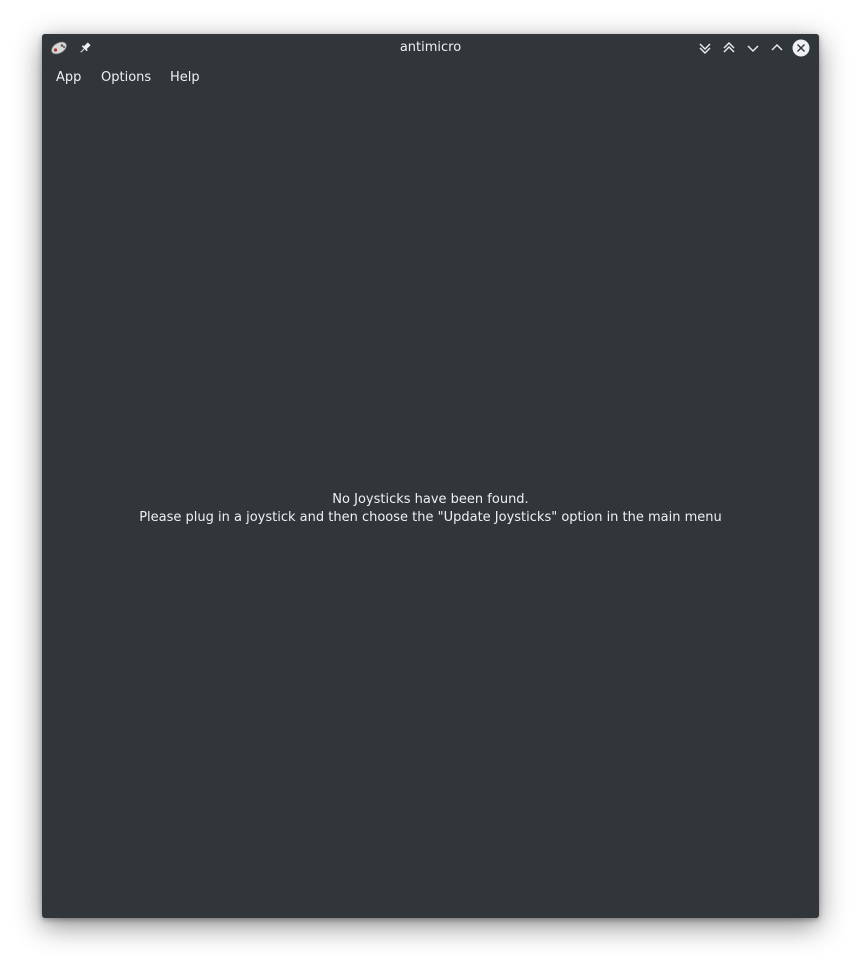  Describe the element at coordinates (430, 48) in the screenshot. I see `title-bar: antimicro` at that location.